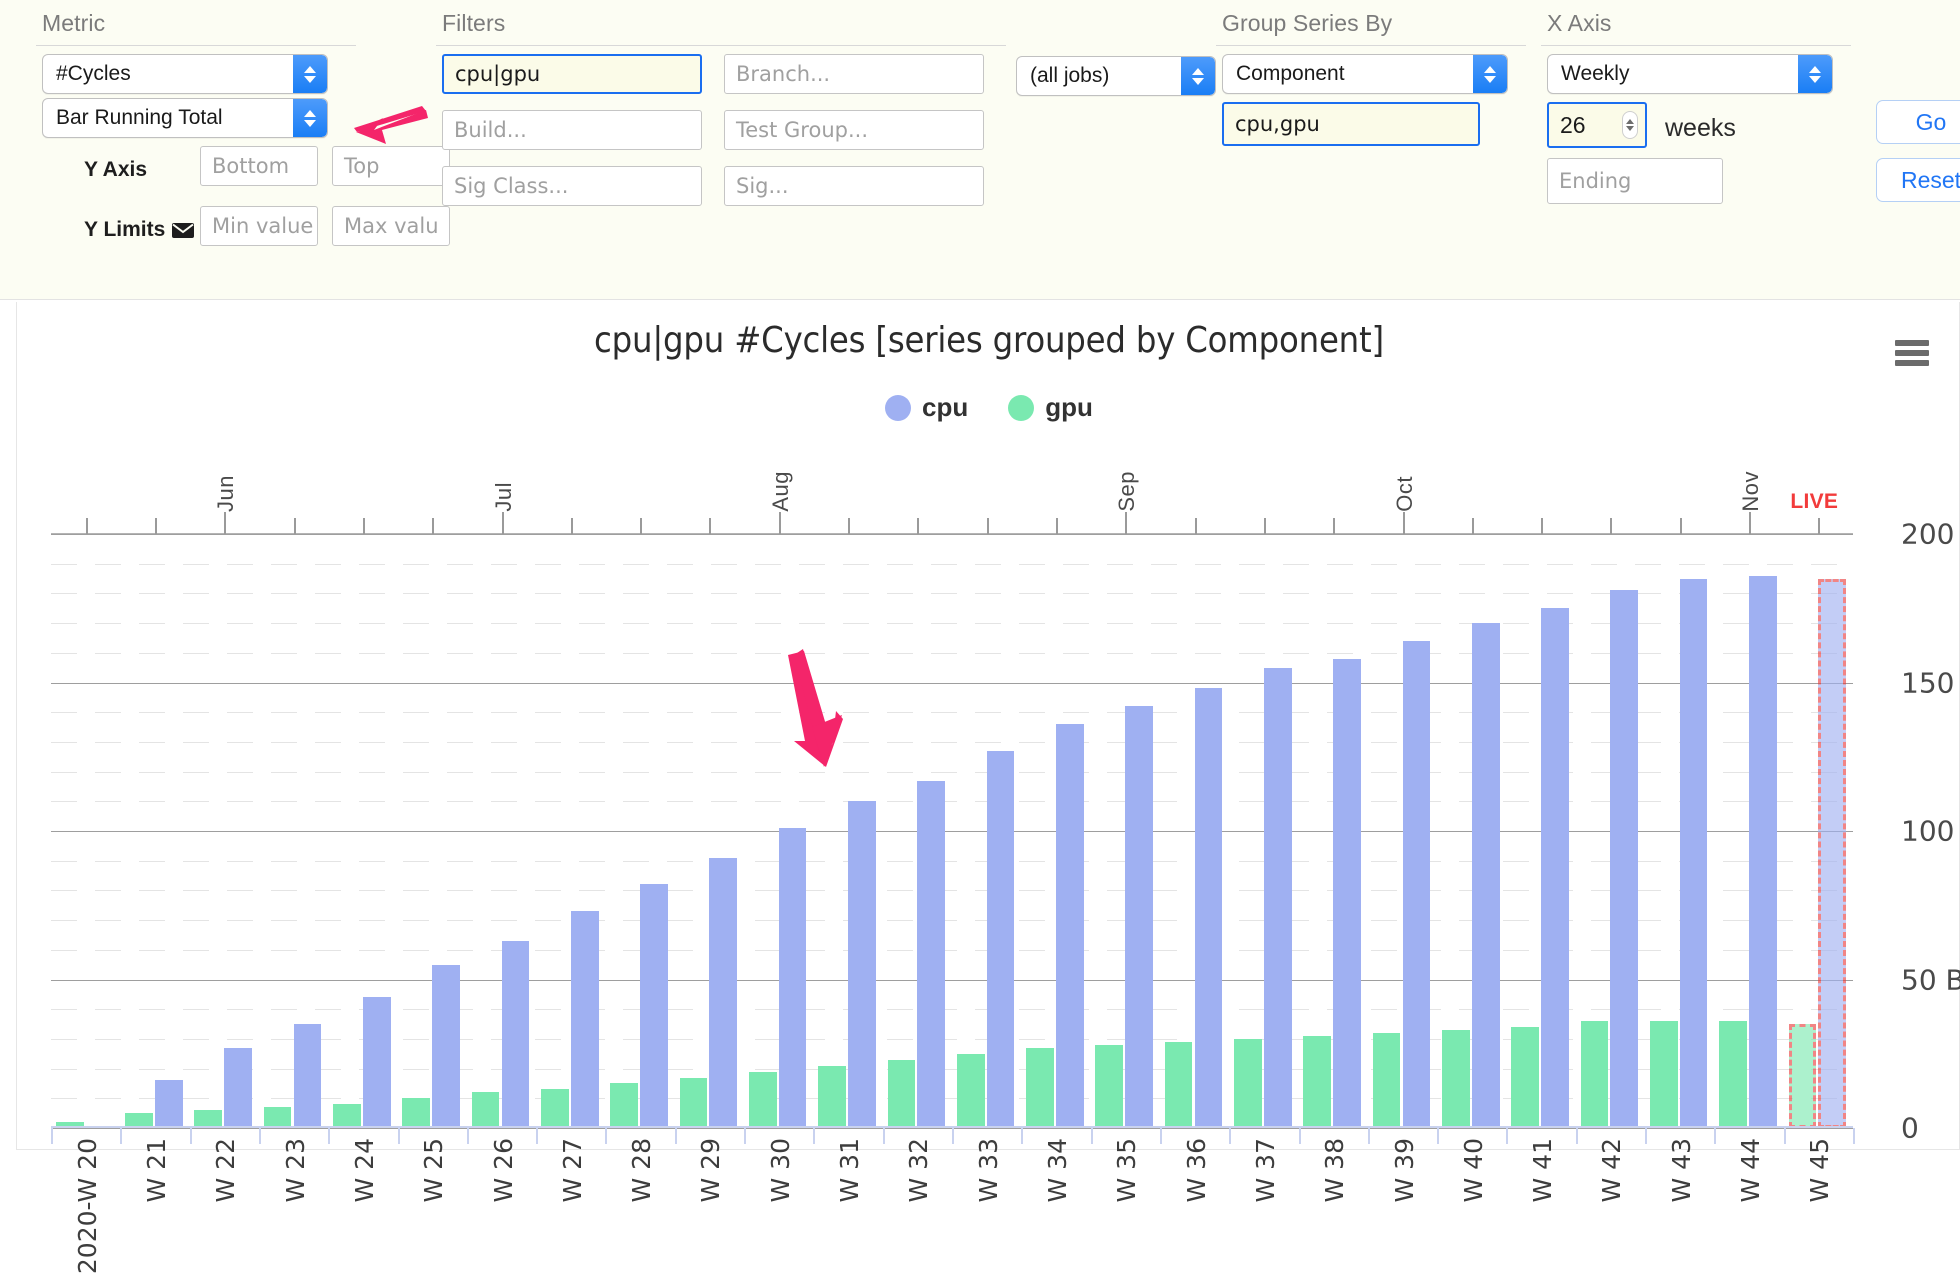  I want to click on y-axis-bottom-input: Bottom, so click(259, 166).